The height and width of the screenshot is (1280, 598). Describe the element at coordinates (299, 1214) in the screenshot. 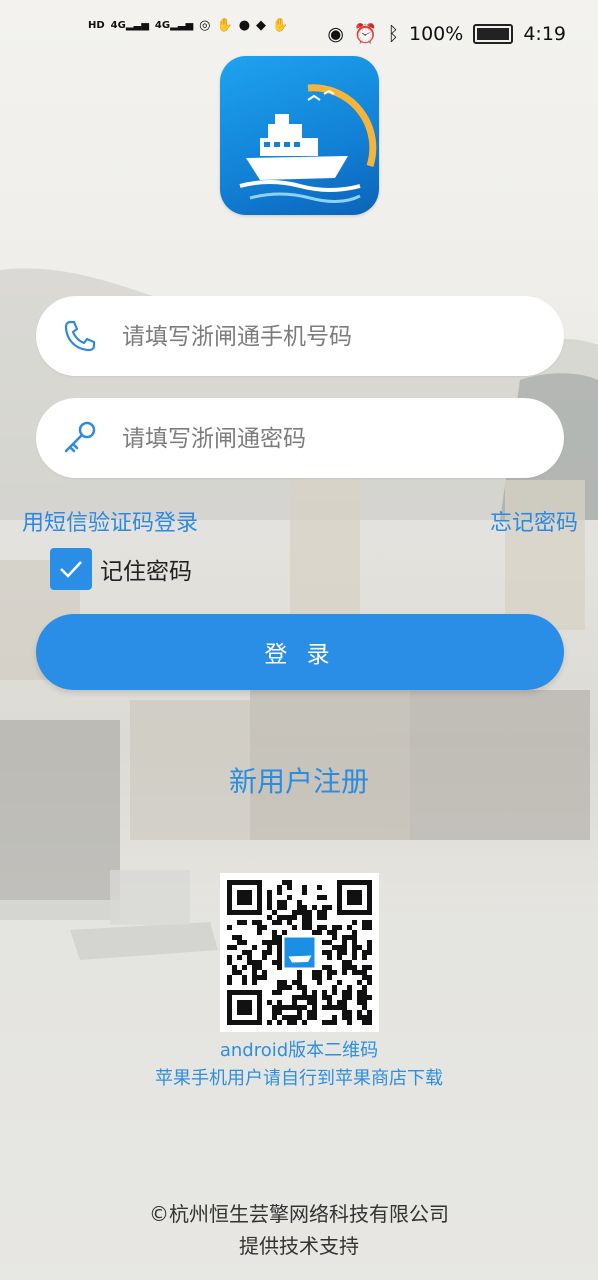

I see `footer-copyright: ©杭州恒生芸擎网络科技有限公司` at that location.